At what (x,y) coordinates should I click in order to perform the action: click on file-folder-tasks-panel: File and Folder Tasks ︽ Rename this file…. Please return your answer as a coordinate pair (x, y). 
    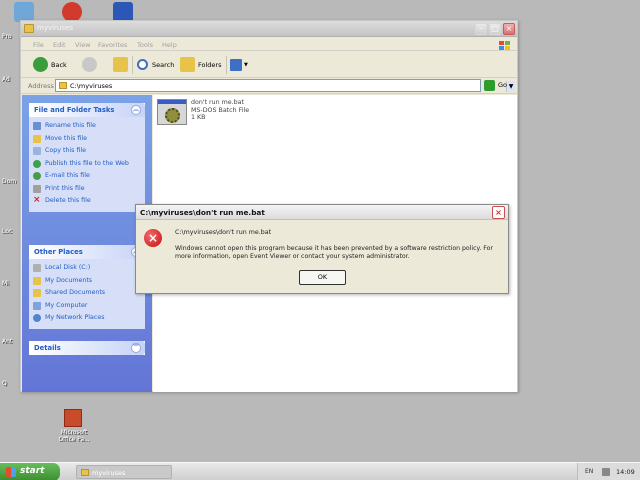
    Looking at the image, I should click on (87, 157).